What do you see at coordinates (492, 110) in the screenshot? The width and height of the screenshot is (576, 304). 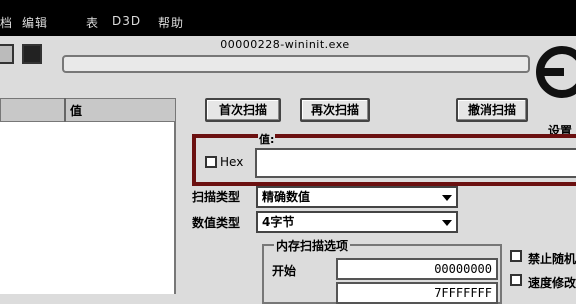 I see `cancel-scan-button: 撤消扫描` at bounding box center [492, 110].